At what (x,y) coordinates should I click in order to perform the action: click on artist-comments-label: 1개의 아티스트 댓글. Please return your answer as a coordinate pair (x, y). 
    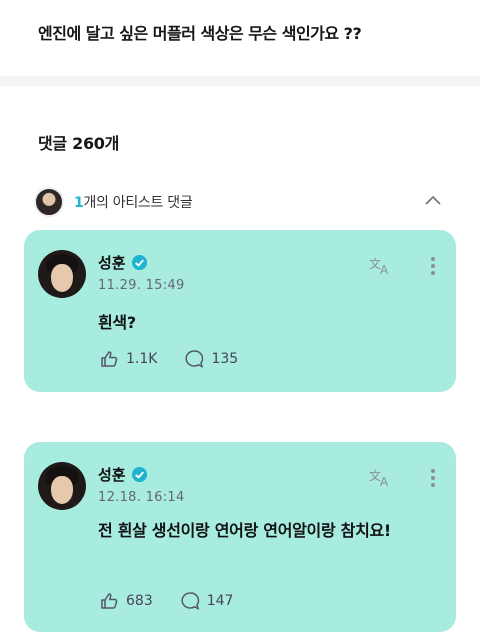
    Looking at the image, I should click on (133, 202).